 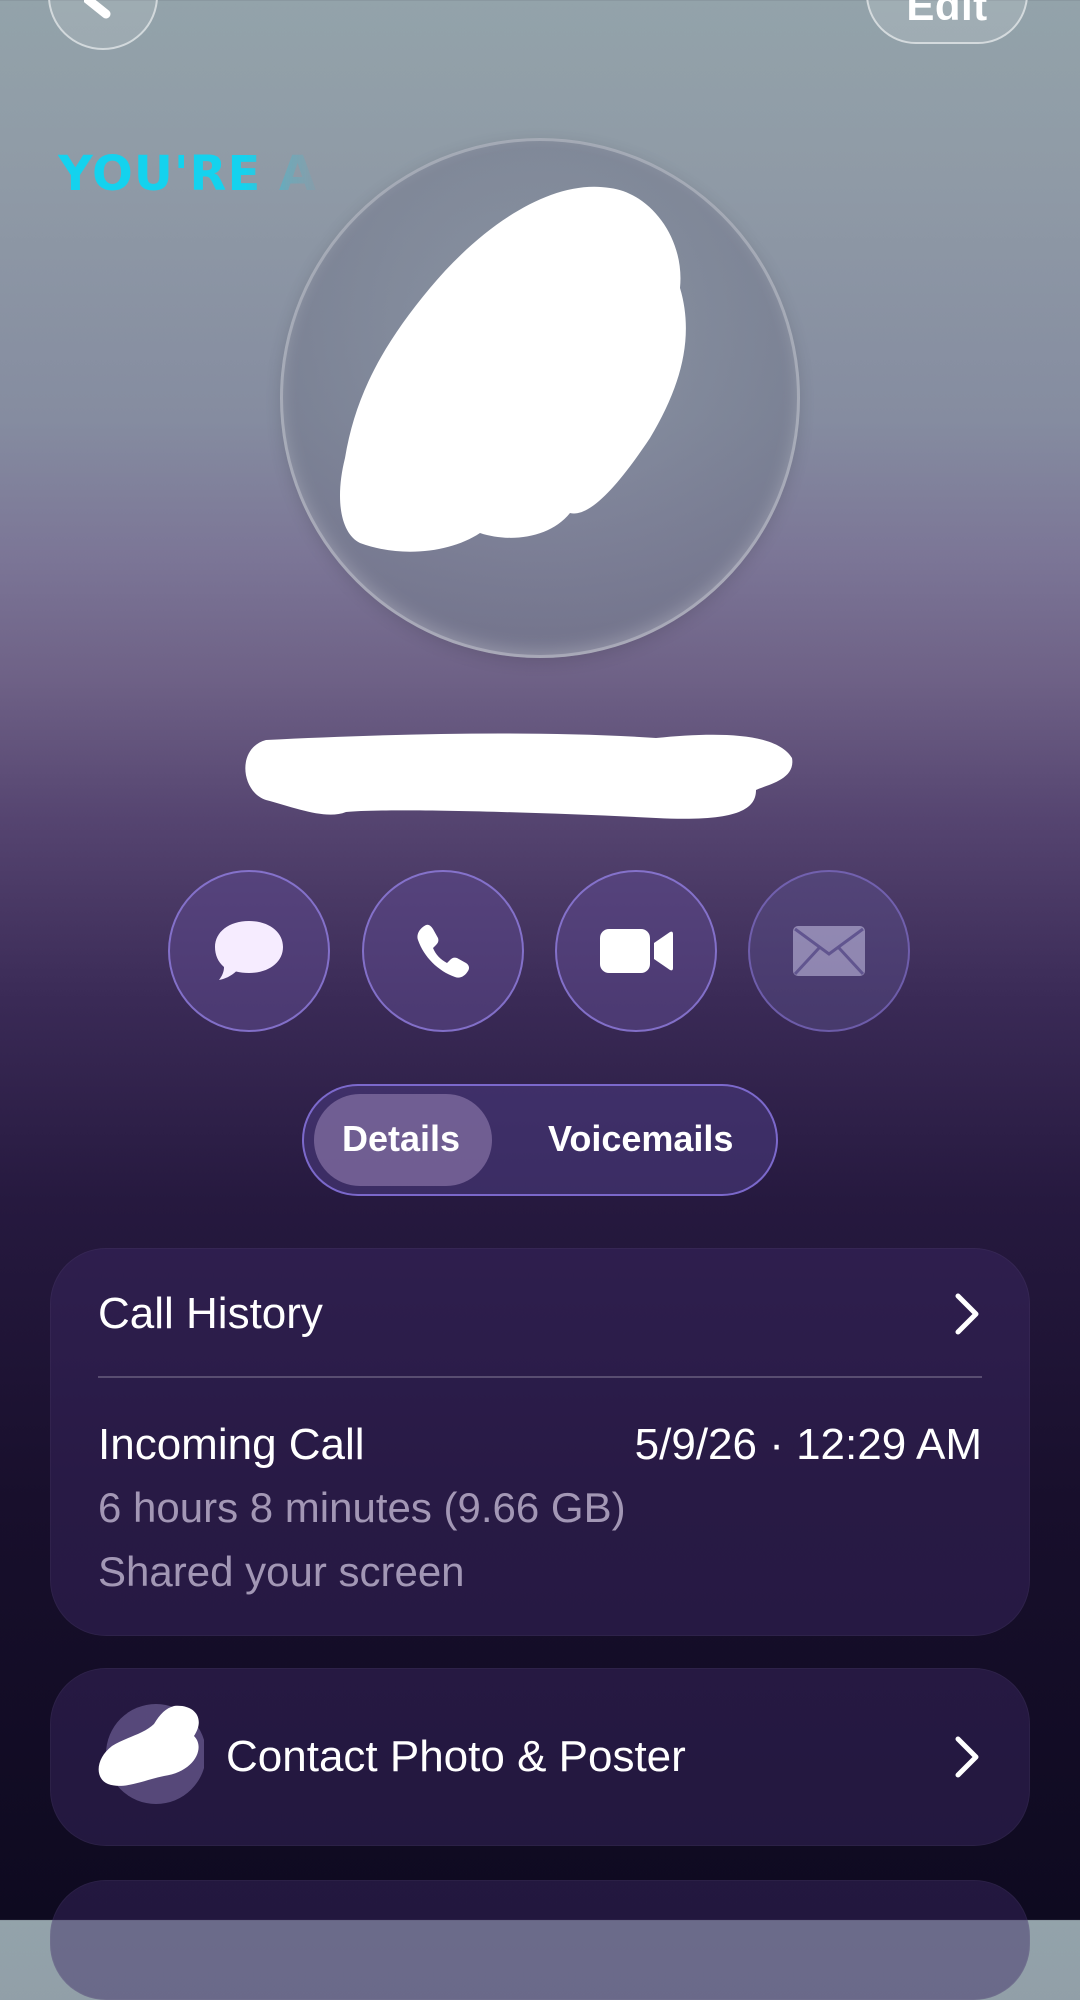 I want to click on phone-icon, so click(x=443, y=951).